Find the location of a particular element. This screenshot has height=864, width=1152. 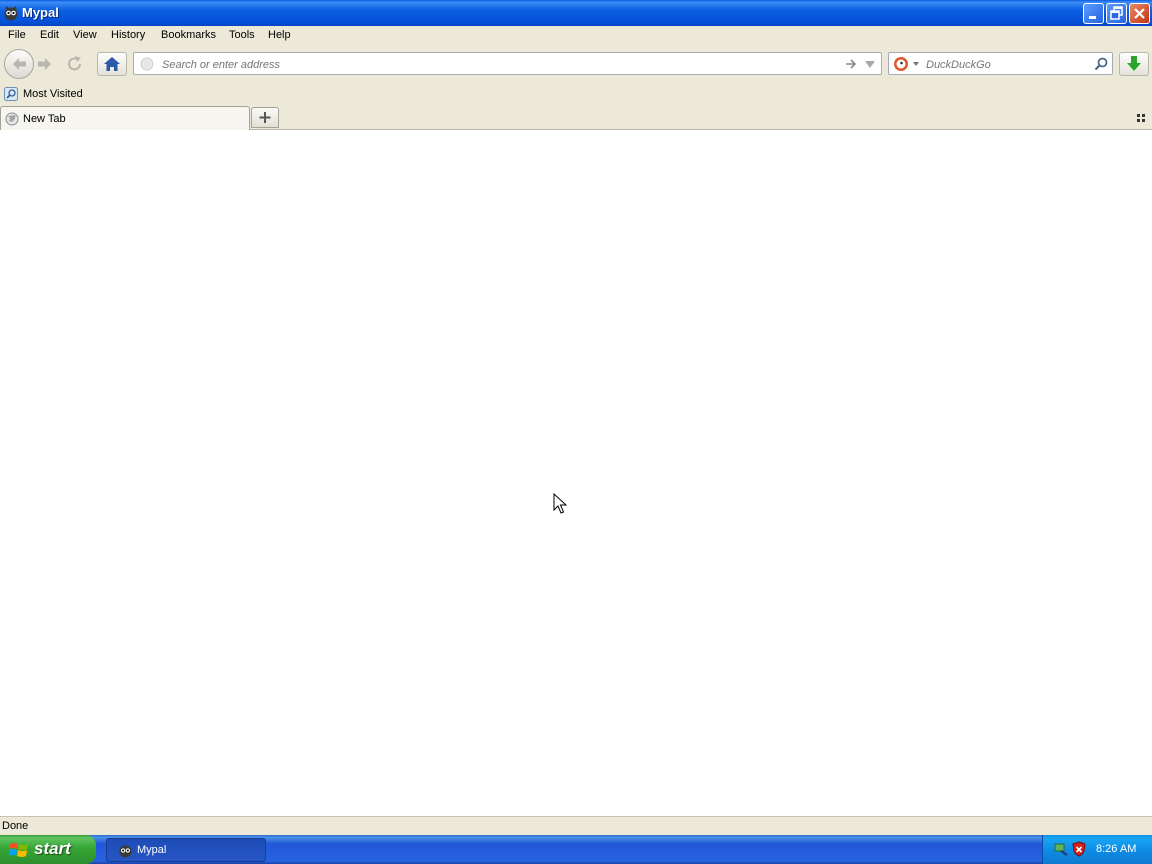

menu-bookmarks: Bookmarks is located at coordinates (188, 35).